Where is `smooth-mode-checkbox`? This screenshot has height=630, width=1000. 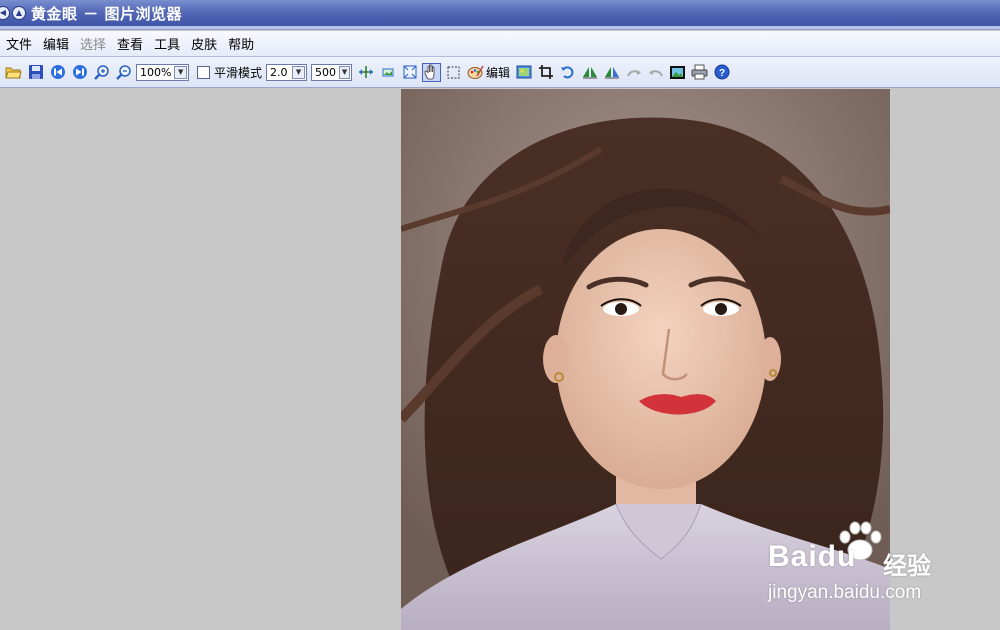 smooth-mode-checkbox is located at coordinates (203, 72).